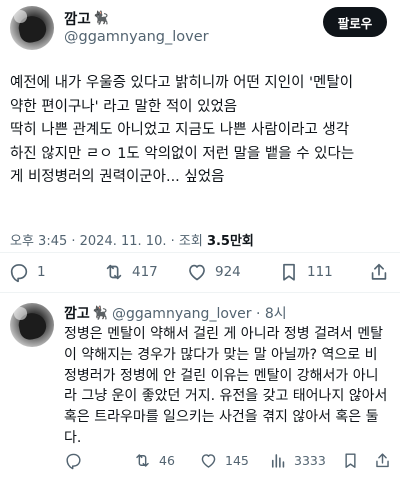 The height and width of the screenshot is (482, 400). Describe the element at coordinates (73, 437) in the screenshot. I see `reply-text-line: 다.` at that location.